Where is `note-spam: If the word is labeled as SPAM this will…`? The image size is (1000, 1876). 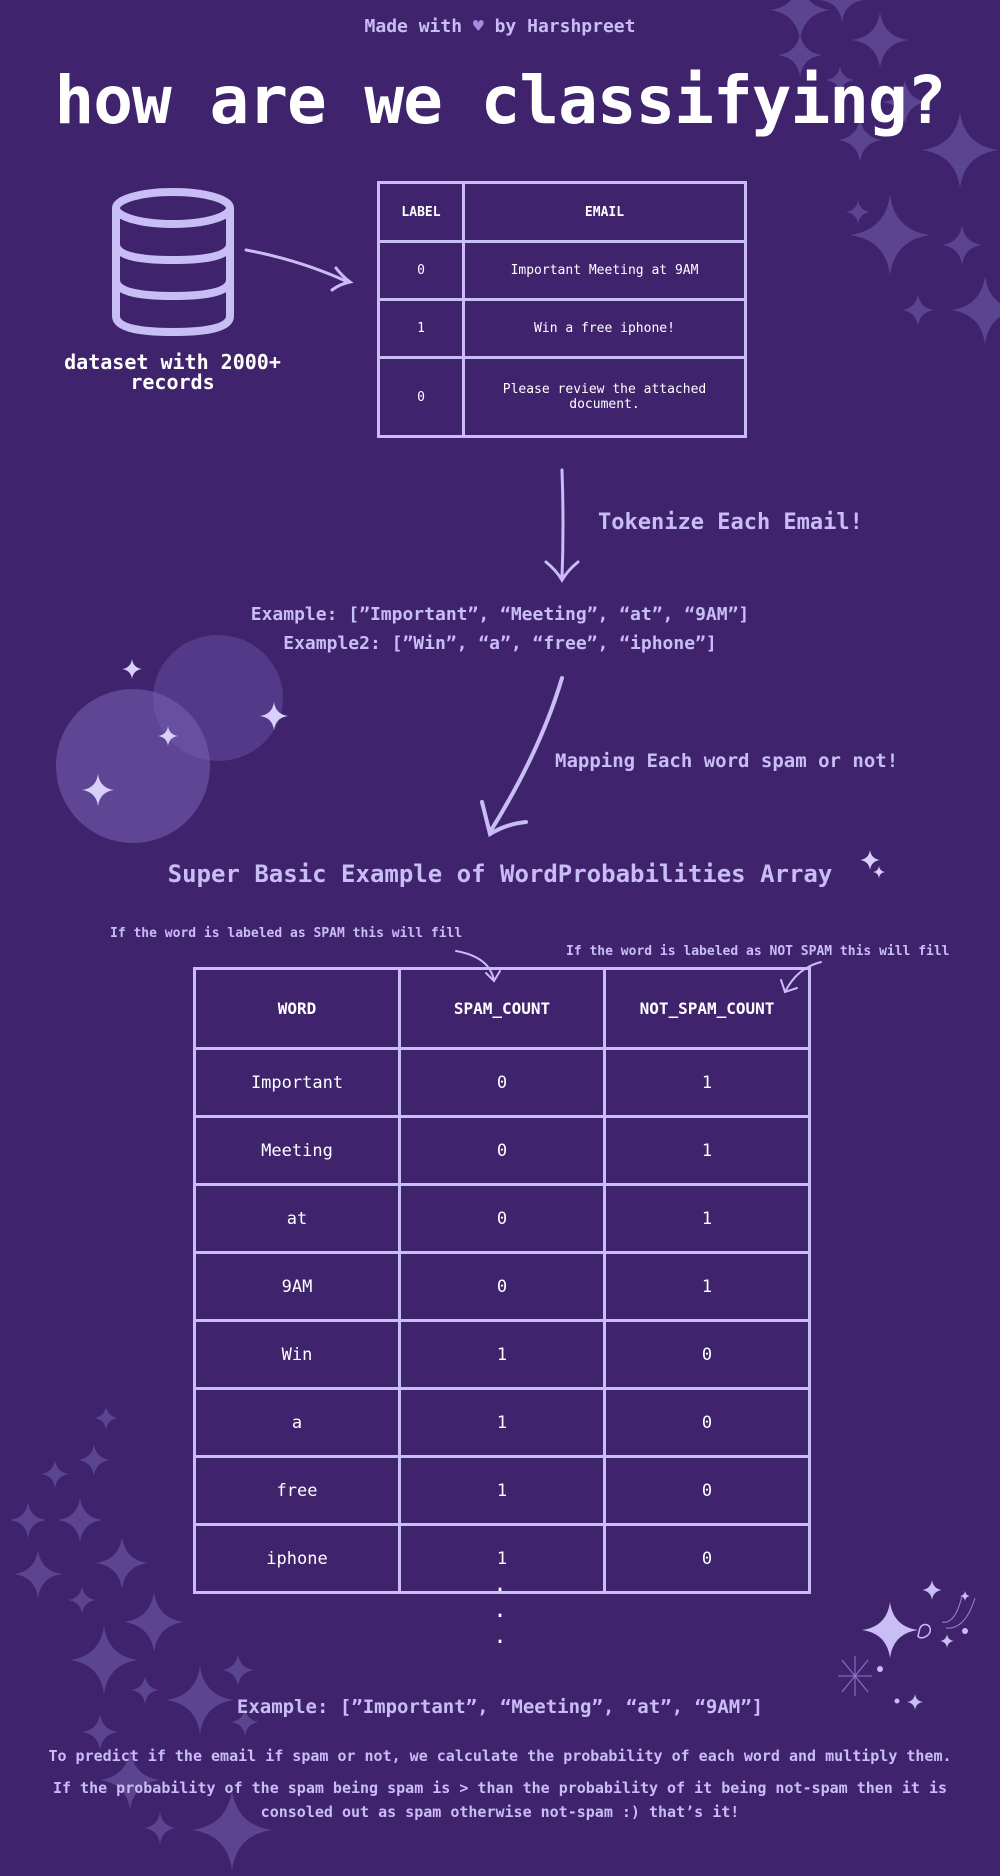 note-spam: If the word is labeled as SPAM this will… is located at coordinates (286, 933).